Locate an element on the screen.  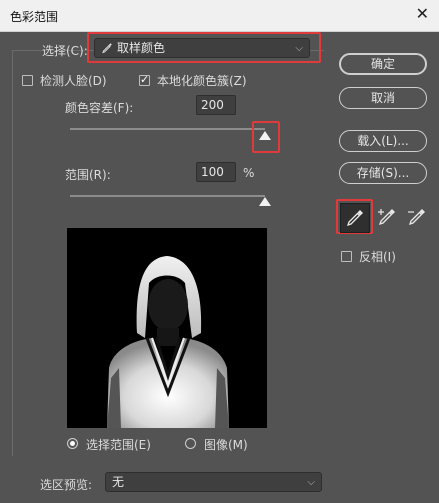
eyedropper-minus-tool is located at coordinates (418, 218).